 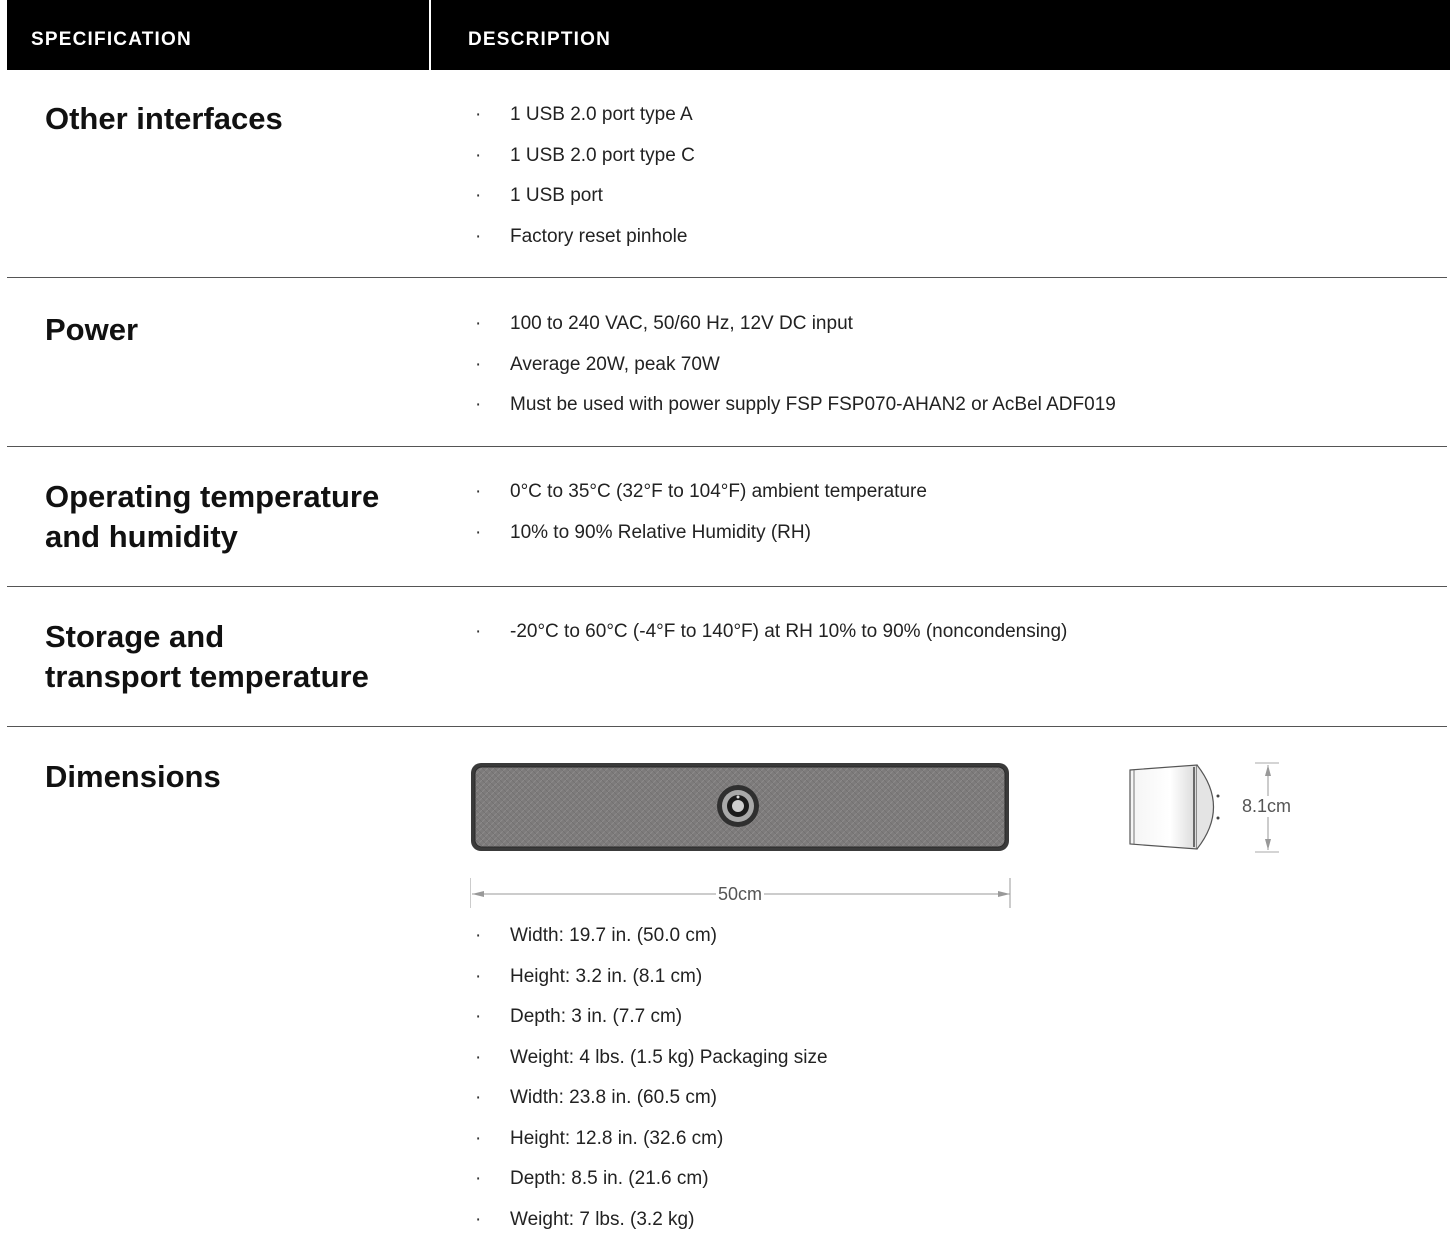 What do you see at coordinates (795, 324) in the screenshot?
I see `list-item: 100 to 240 VAC, 50/60 Hz, 12V DC input` at bounding box center [795, 324].